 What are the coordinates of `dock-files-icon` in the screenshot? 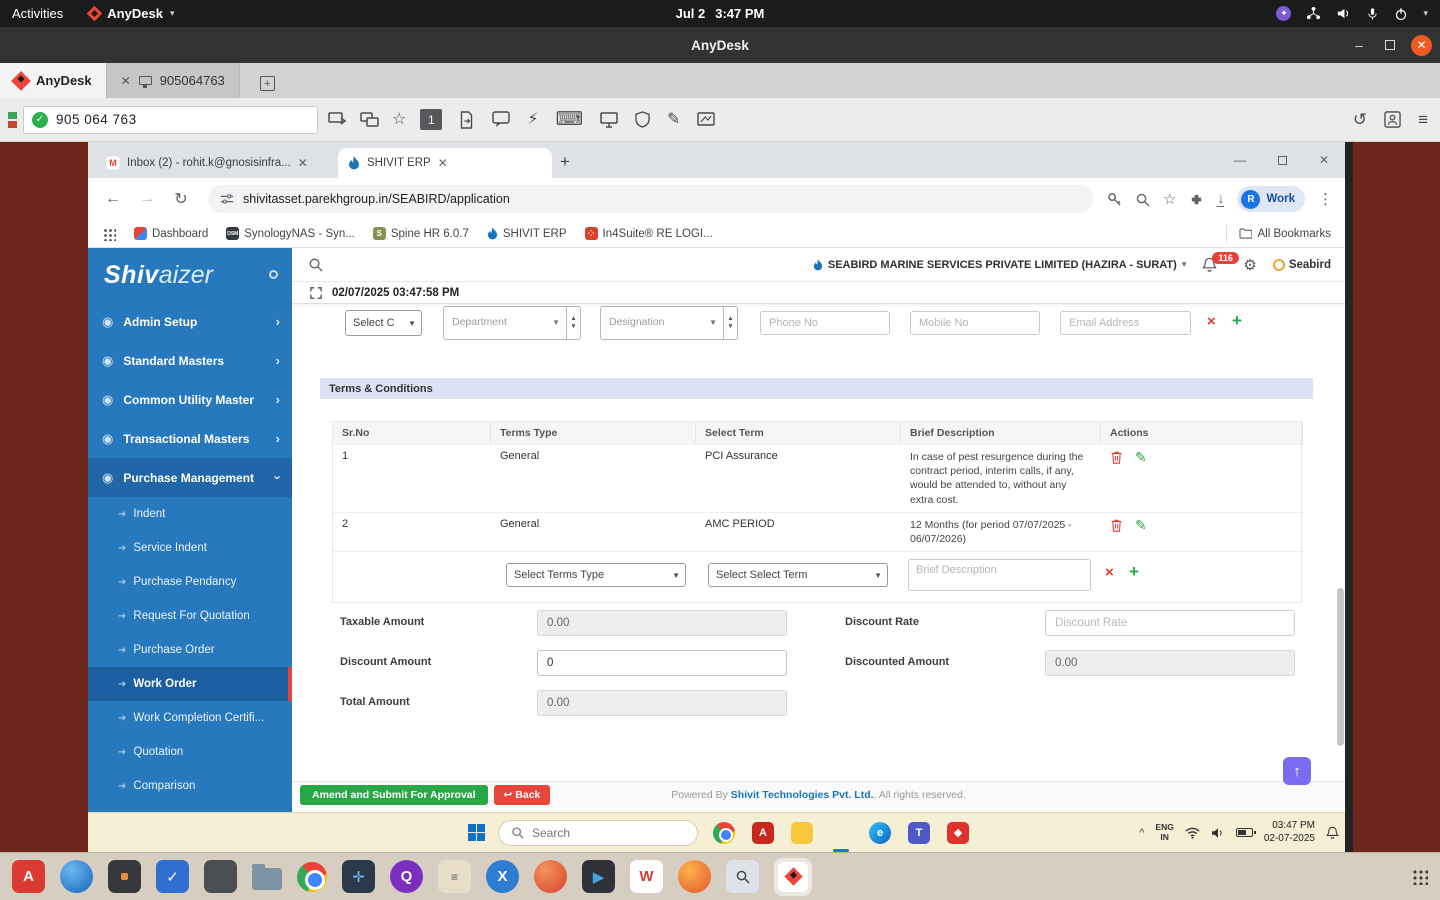 It's located at (267, 877).